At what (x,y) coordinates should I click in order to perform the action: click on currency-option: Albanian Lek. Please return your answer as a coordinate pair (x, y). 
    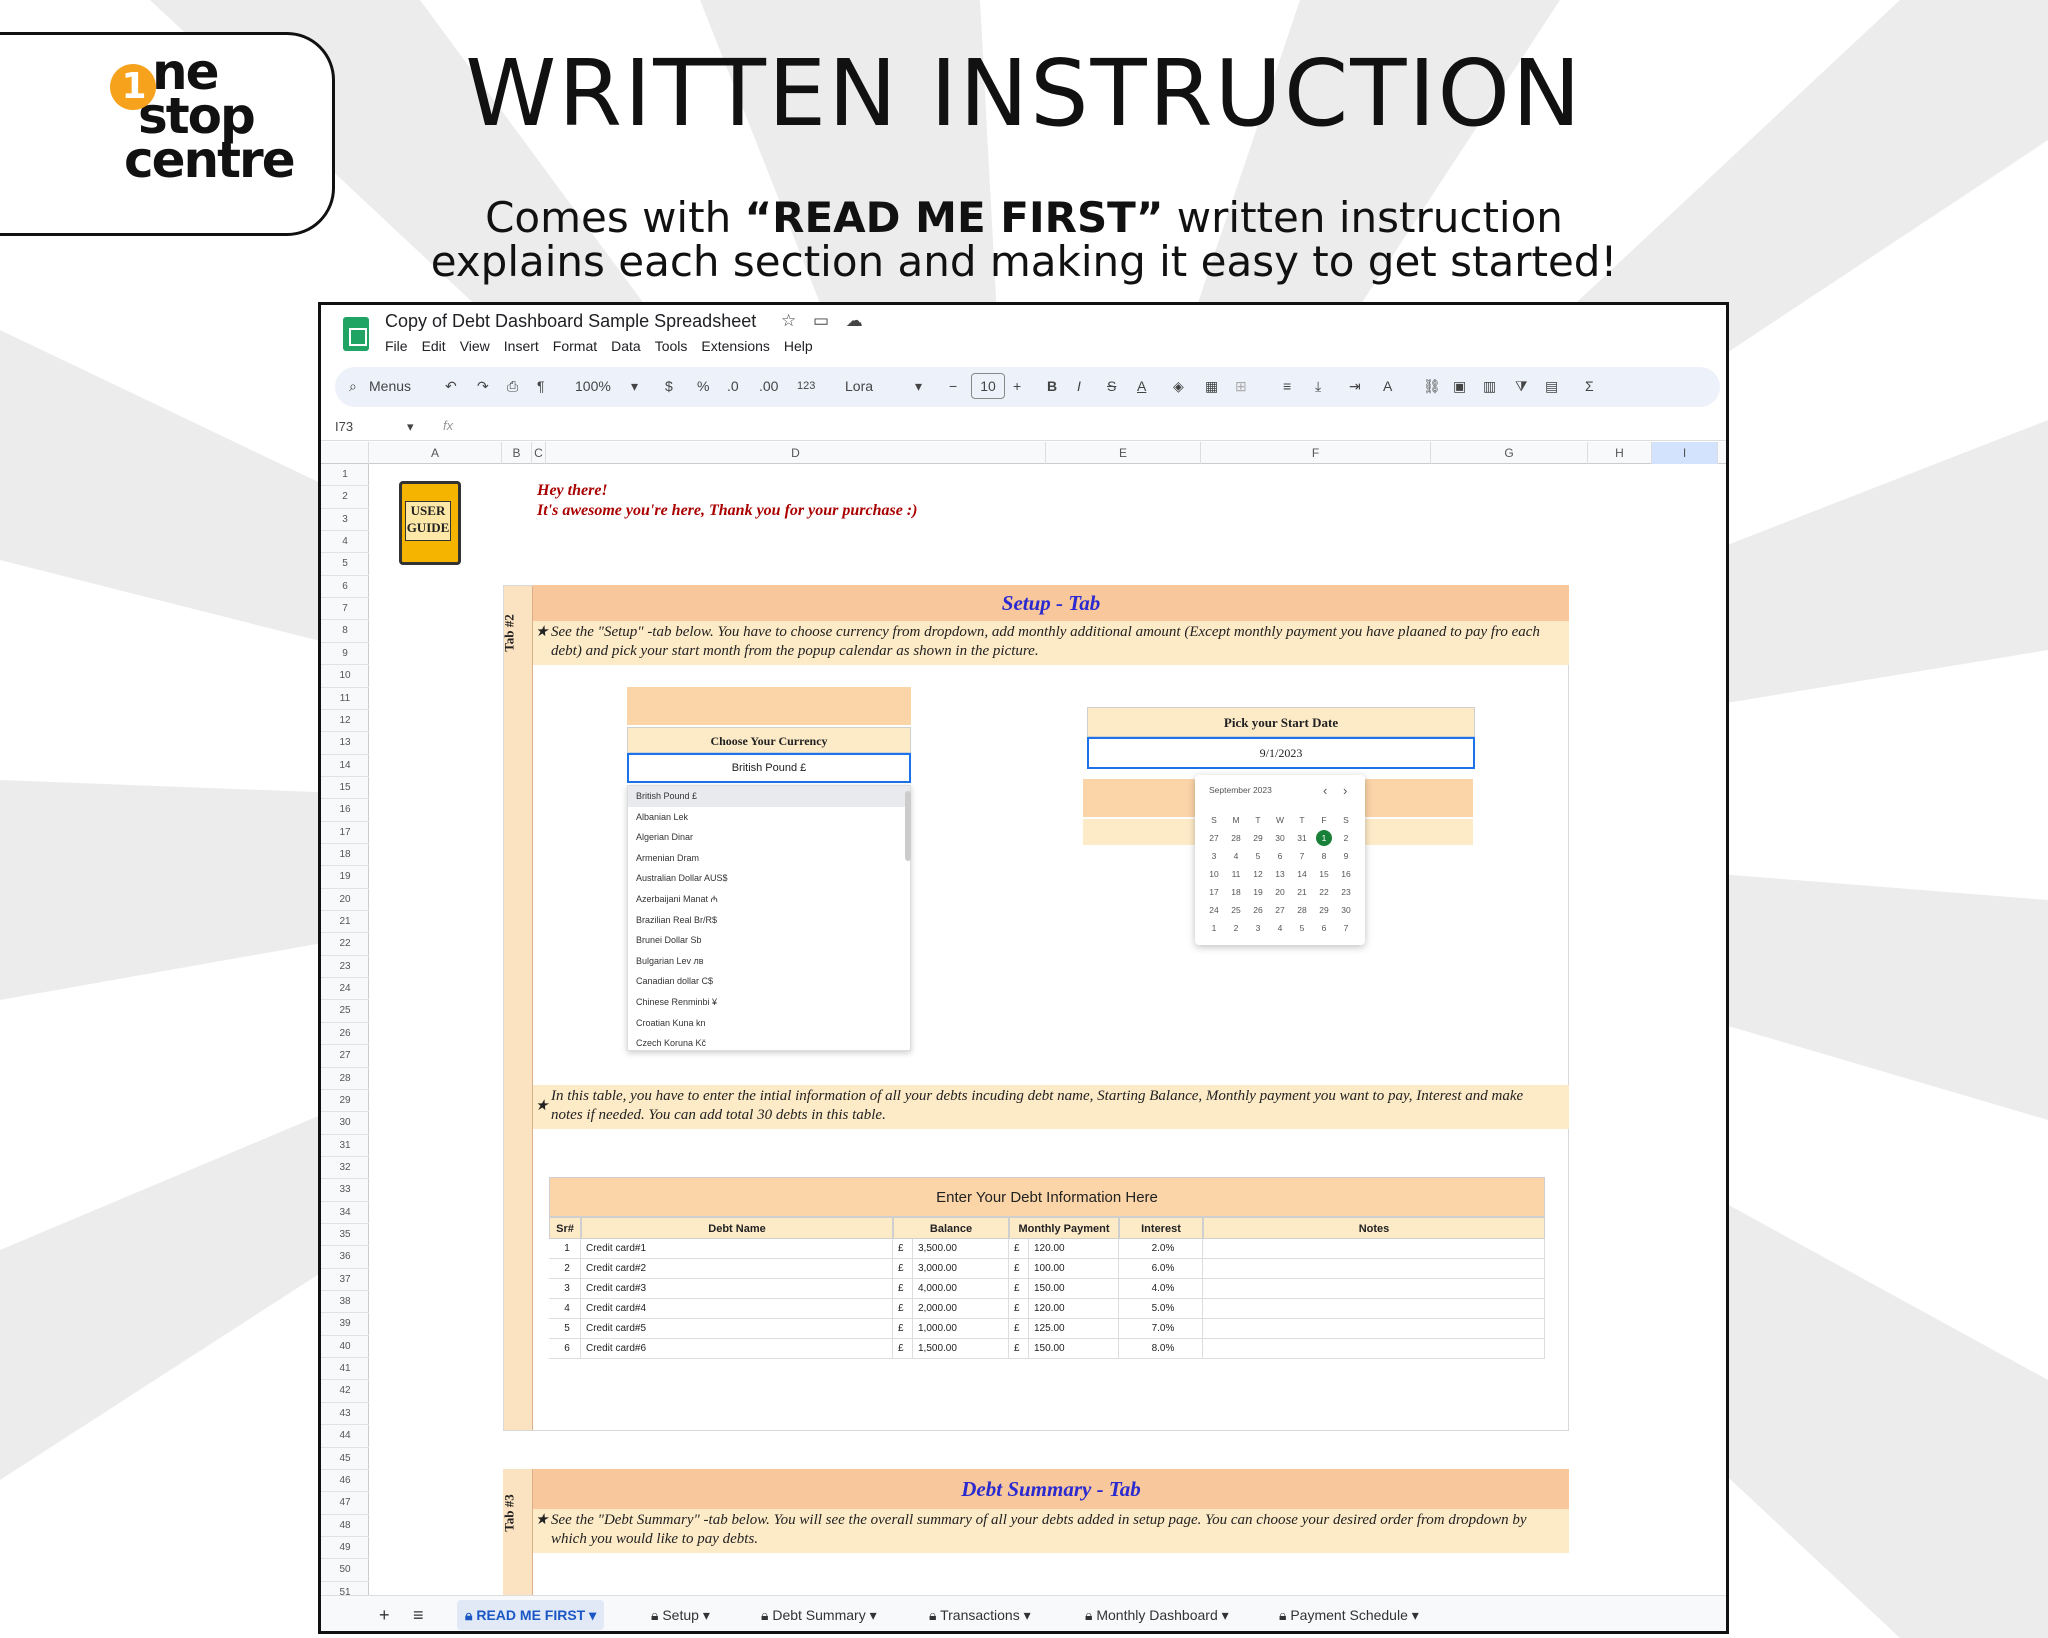
    Looking at the image, I should click on (769, 817).